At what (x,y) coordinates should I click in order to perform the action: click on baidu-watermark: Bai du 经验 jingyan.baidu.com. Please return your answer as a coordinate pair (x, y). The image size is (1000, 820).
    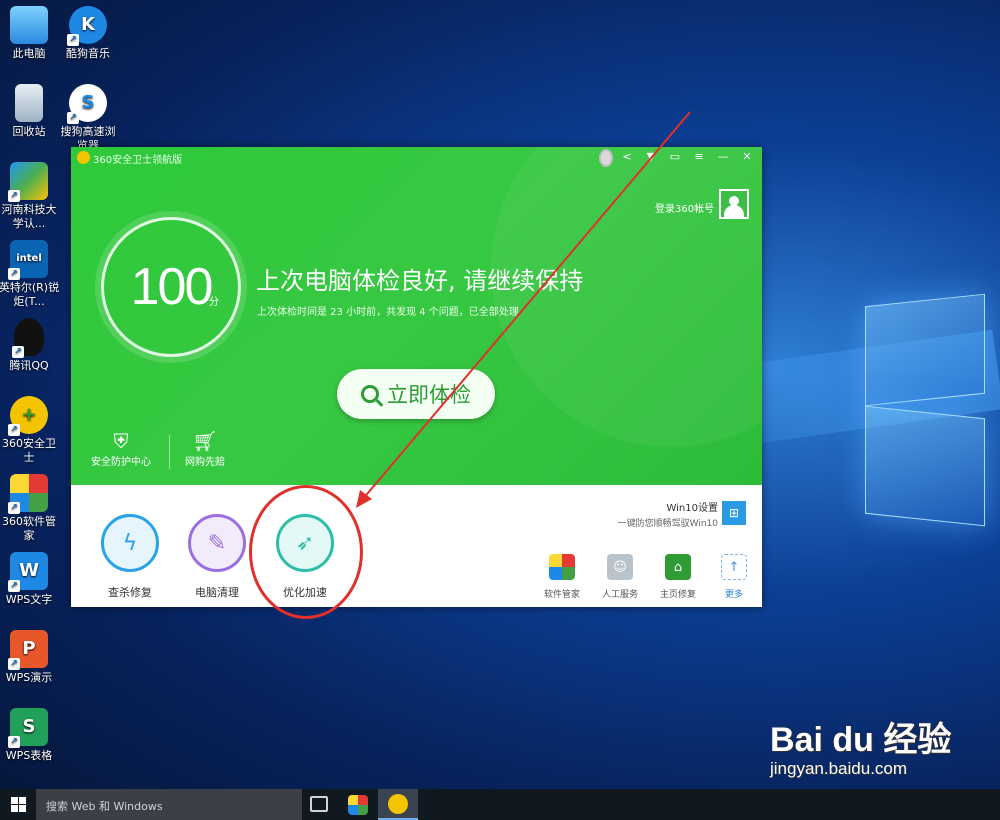
    Looking at the image, I should click on (885, 749).